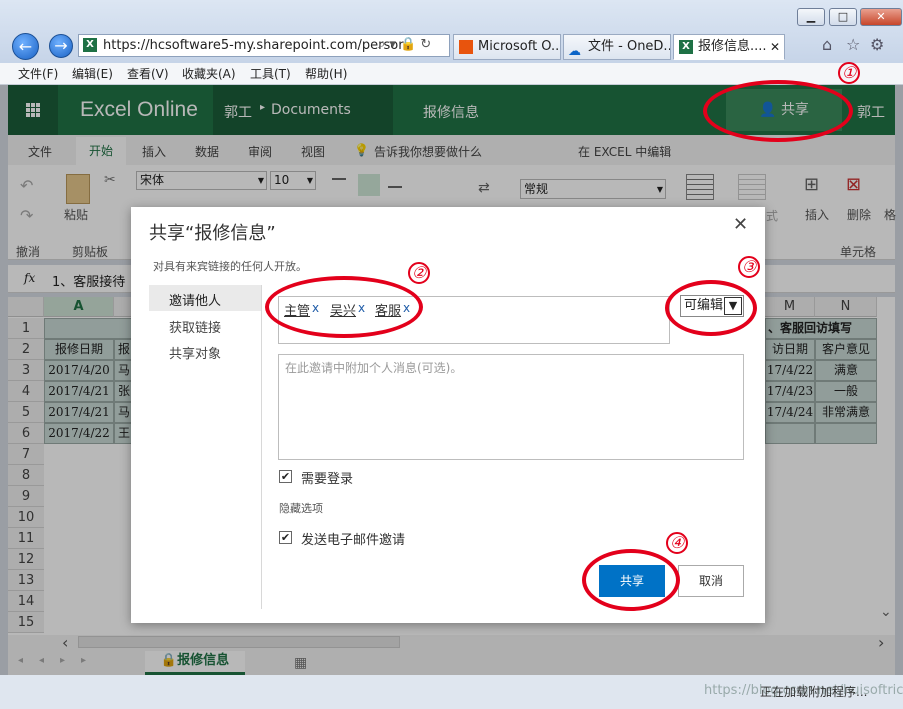 The width and height of the screenshot is (903, 709). Describe the element at coordinates (374, 368) in the screenshot. I see `message-placeholder: 在此邀请中附加个人消息(可选)。` at that location.